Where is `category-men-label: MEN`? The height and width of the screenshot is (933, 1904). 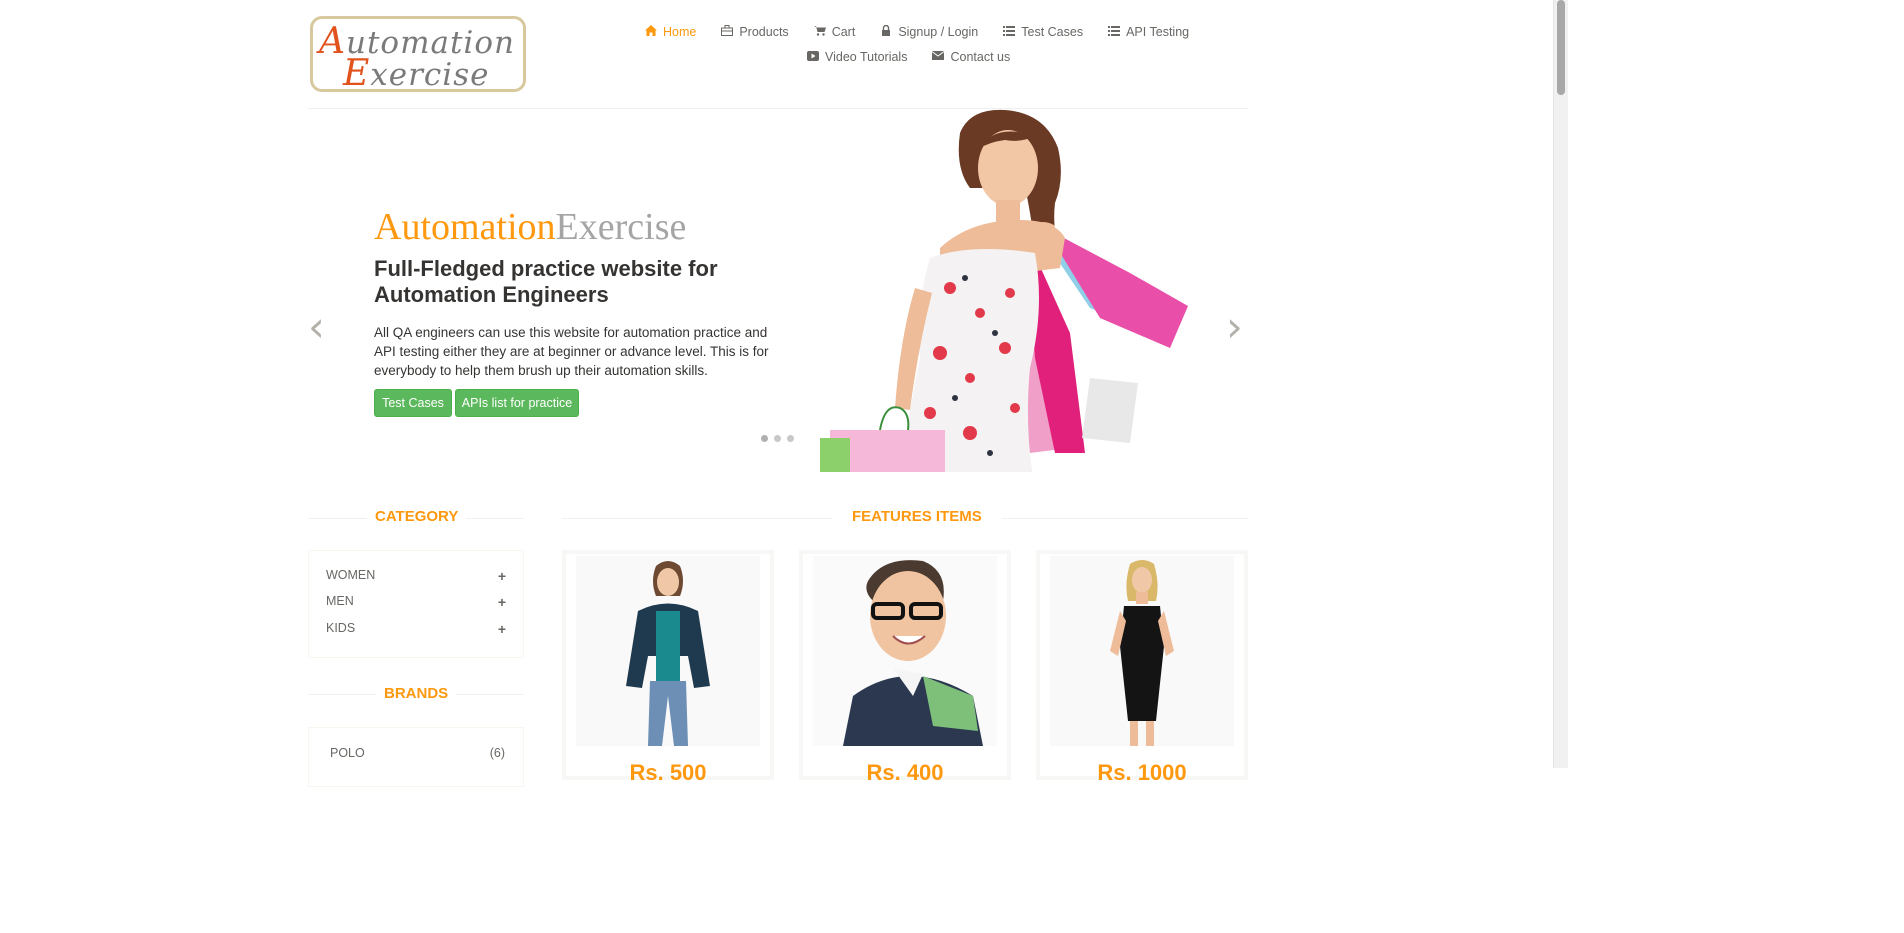 category-men-label: MEN is located at coordinates (340, 601).